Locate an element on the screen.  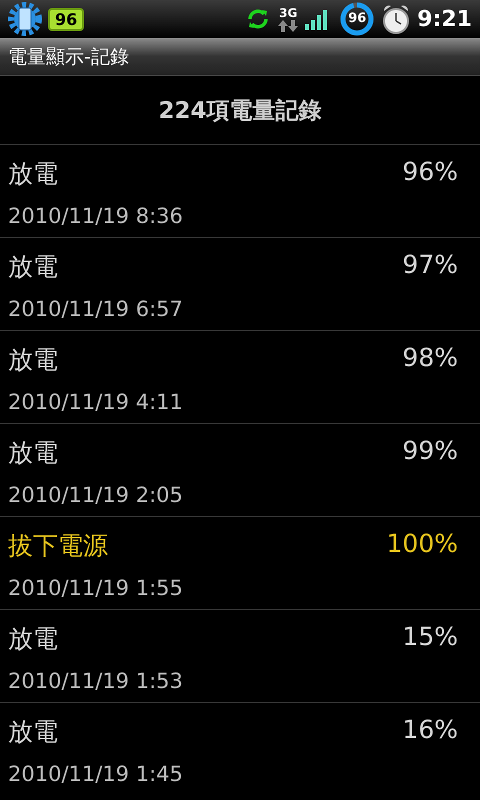
battery-percent: 98% is located at coordinates (430, 358).